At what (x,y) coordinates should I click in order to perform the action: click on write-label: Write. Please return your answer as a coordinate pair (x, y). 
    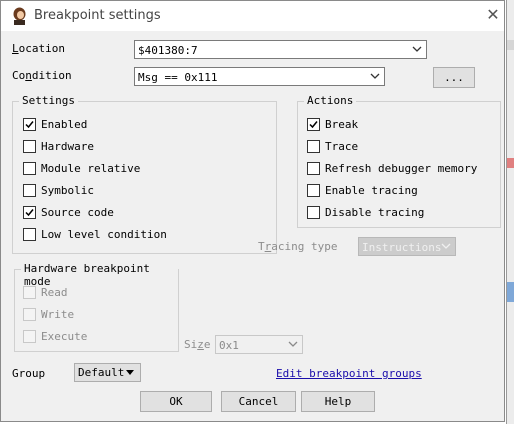
    Looking at the image, I should click on (58, 314).